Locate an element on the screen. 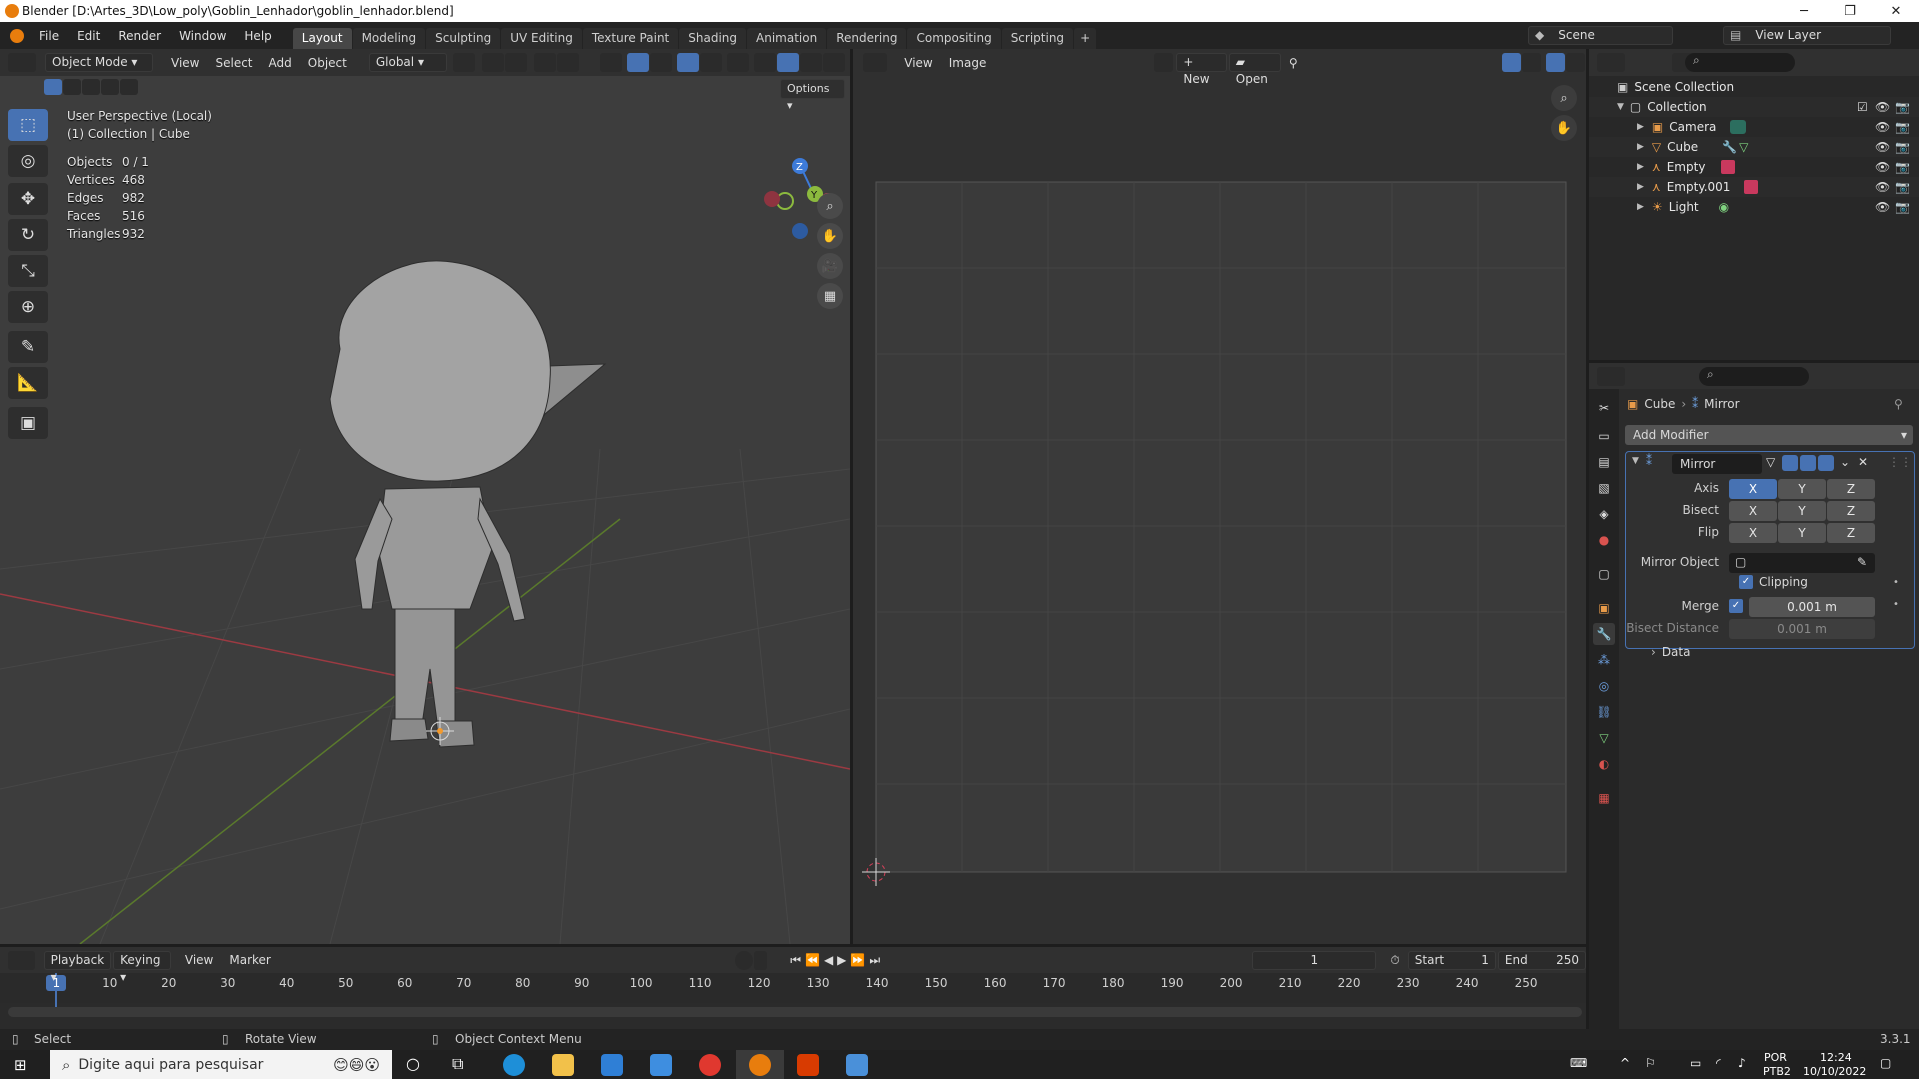  eyedropper-icon: ✎ is located at coordinates (1862, 562).